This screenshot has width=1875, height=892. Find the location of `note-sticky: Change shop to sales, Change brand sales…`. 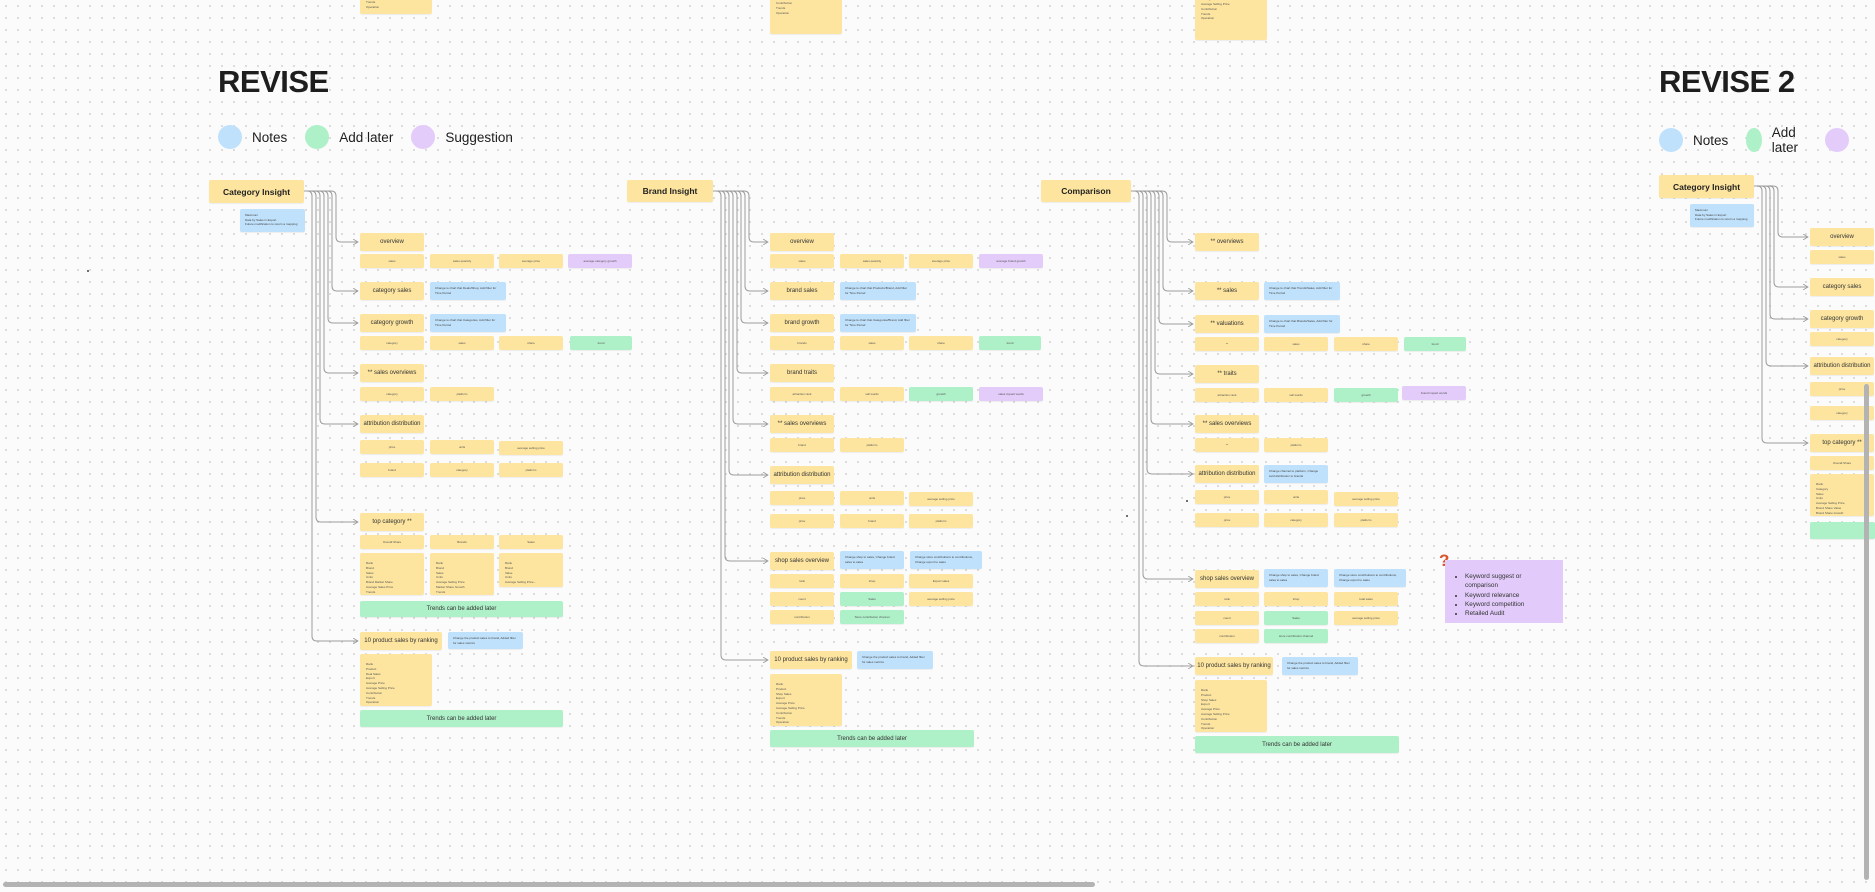

note-sticky: Change shop to sales, Change brand sales… is located at coordinates (1296, 578).